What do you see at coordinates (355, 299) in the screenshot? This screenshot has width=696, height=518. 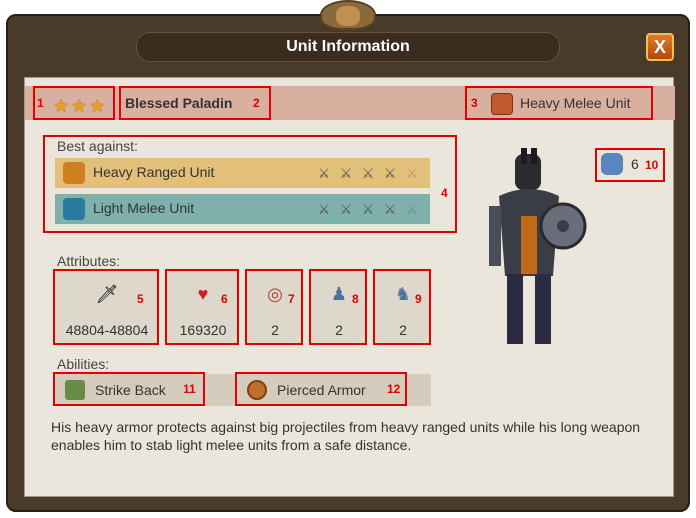 I see `annotation-label-8: 8` at bounding box center [355, 299].